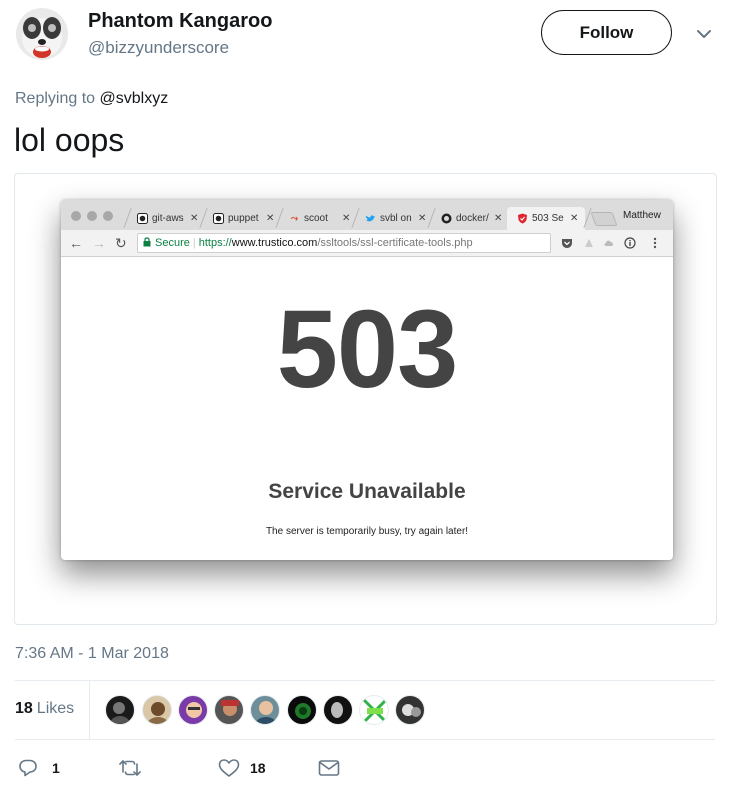 This screenshot has height=802, width=742. Describe the element at coordinates (92, 216) in the screenshot. I see `window-minimize-dot` at that location.